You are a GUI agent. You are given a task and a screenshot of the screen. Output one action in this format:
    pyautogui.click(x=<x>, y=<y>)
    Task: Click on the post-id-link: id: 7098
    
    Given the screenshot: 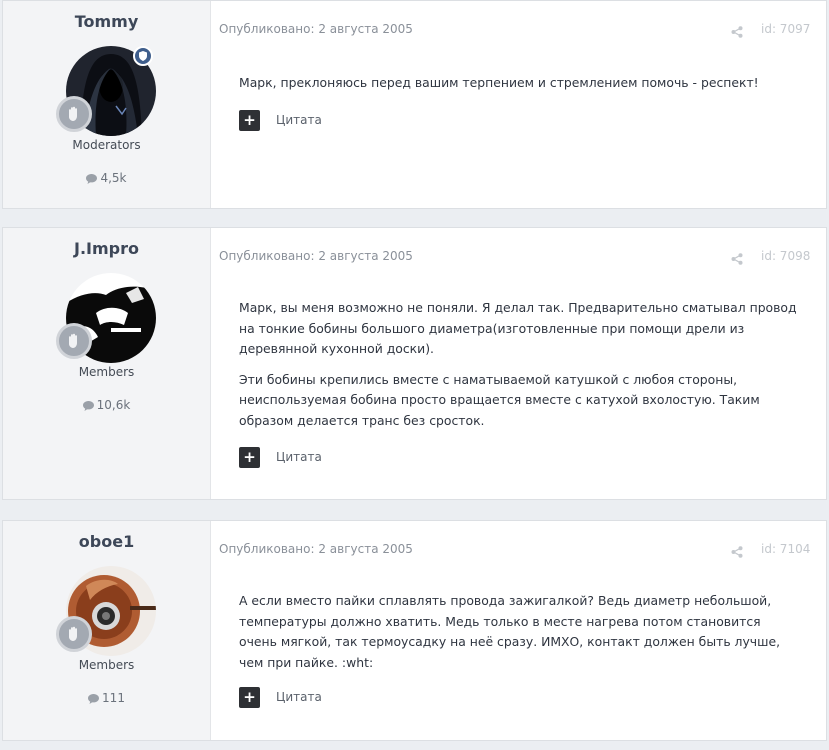 What is the action you would take?
    pyautogui.click(x=785, y=256)
    